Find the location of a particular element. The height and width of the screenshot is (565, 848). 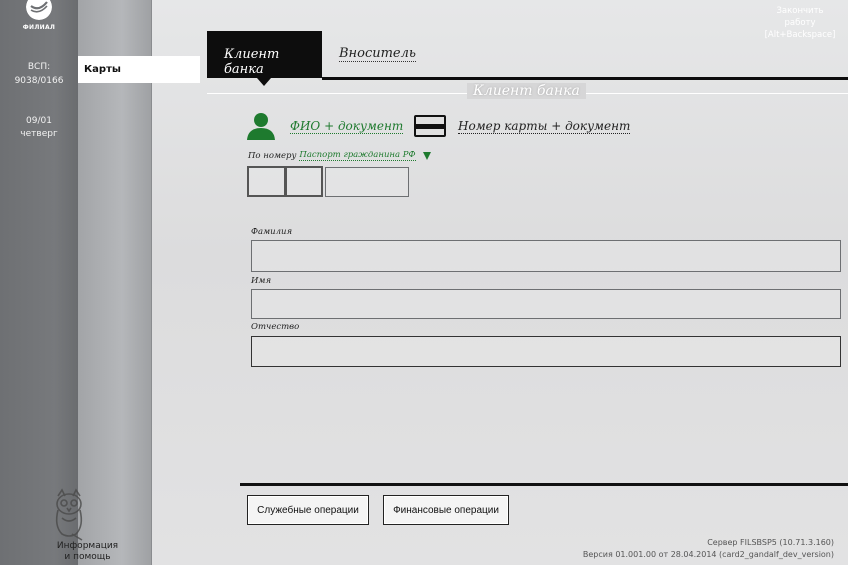

vsp-info: ВСП: 9038/0166 is located at coordinates (39, 74).